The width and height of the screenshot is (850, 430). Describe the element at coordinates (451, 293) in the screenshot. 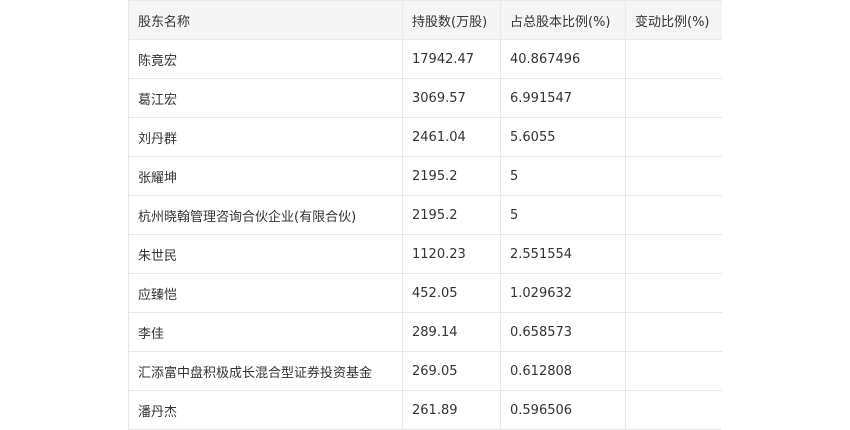

I see `cell-shares-held: 452.05` at that location.